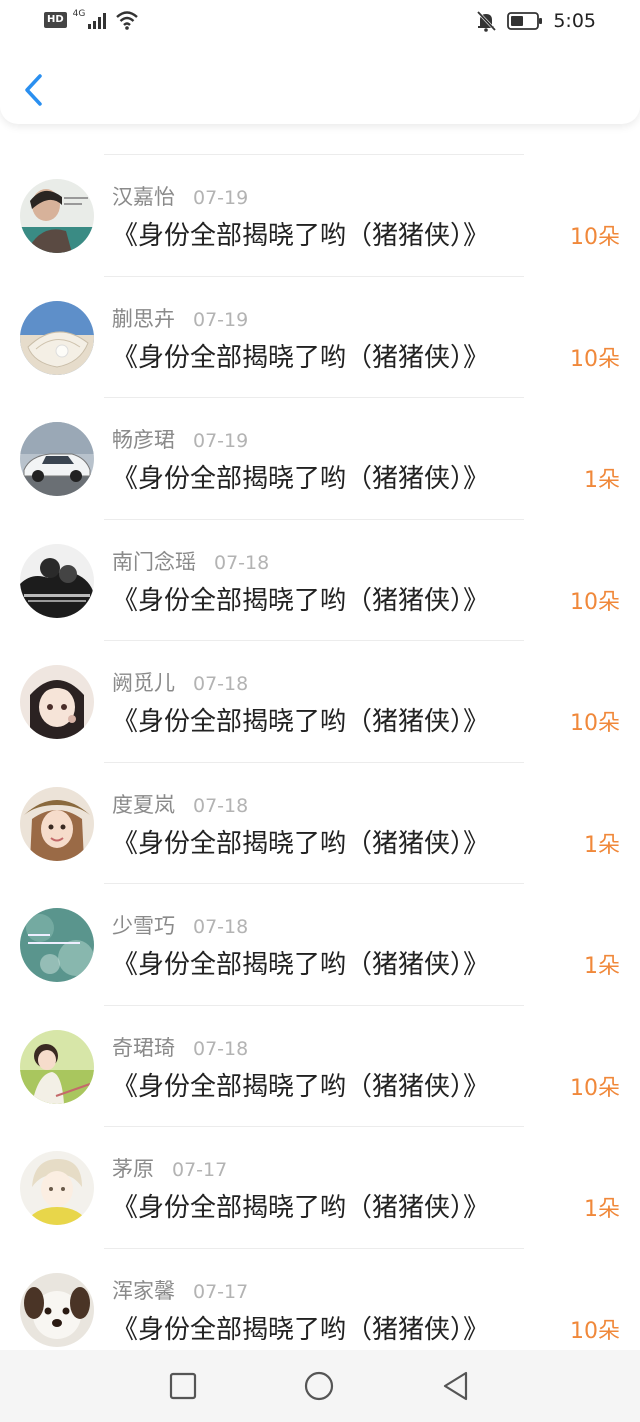  Describe the element at coordinates (127, 20) in the screenshot. I see `wifi-icon` at that location.